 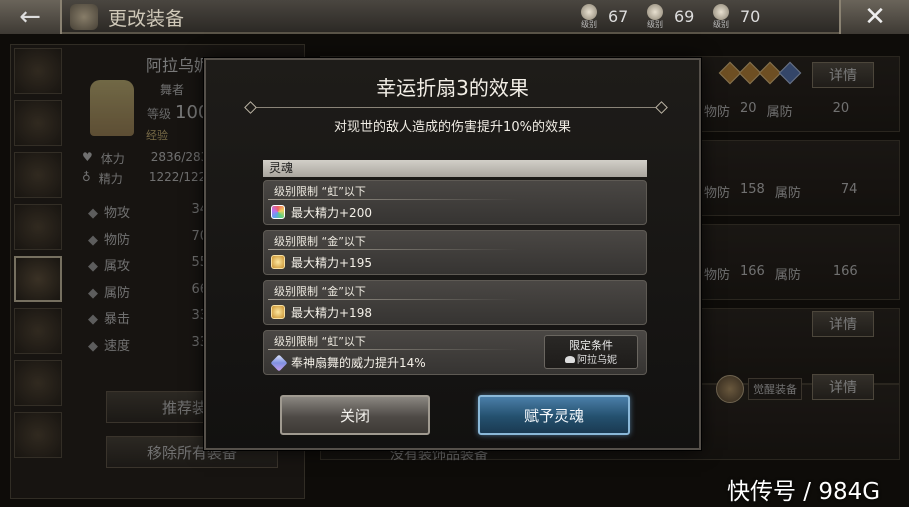 I want to click on level-counter: 级别 67, so click(x=605, y=16).